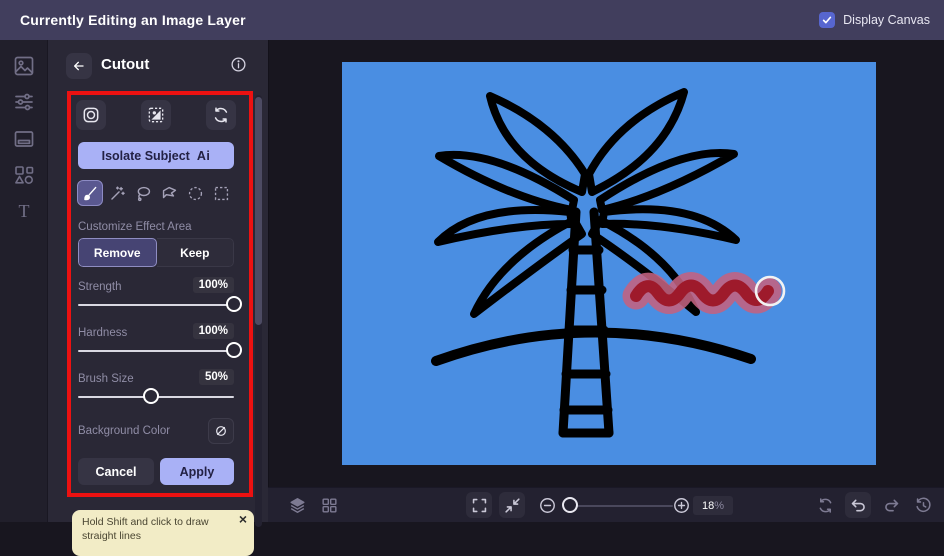  I want to click on tool-lasso, so click(143, 193).